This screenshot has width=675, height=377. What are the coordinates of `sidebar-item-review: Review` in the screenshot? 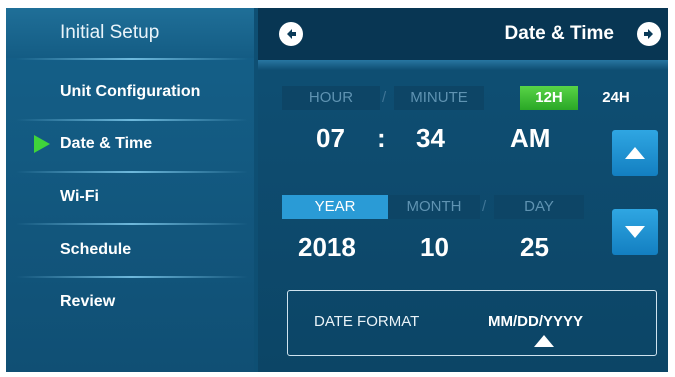 It's located at (130, 302).